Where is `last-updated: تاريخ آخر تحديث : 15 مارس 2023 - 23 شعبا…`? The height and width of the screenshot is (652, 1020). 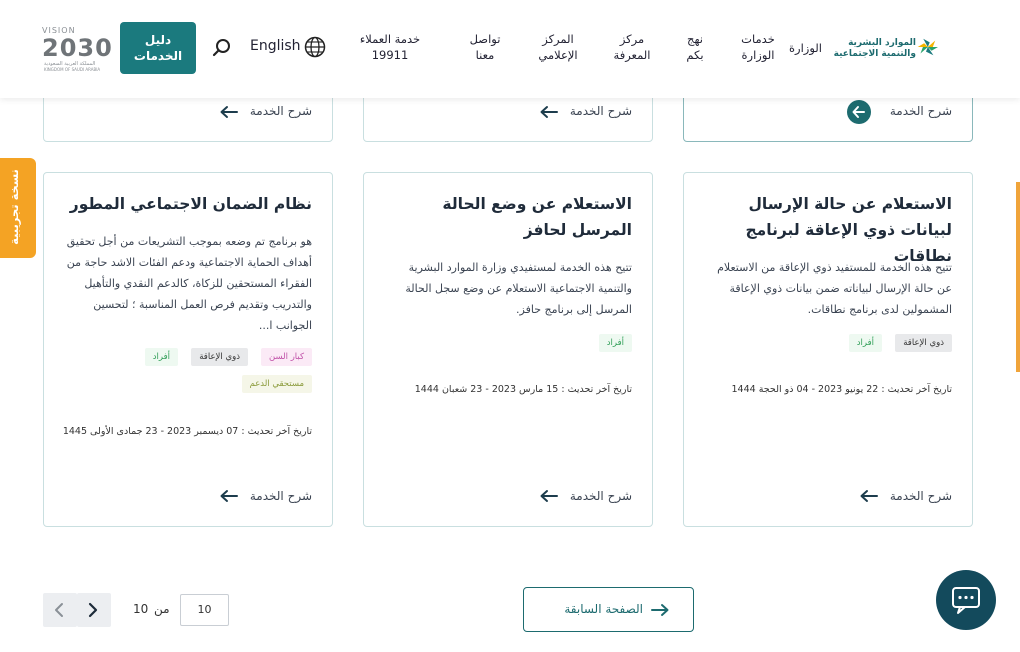
last-updated: تاريخ آخر تحديث : 15 مارس 2023 - 23 شعبا… is located at coordinates (523, 389).